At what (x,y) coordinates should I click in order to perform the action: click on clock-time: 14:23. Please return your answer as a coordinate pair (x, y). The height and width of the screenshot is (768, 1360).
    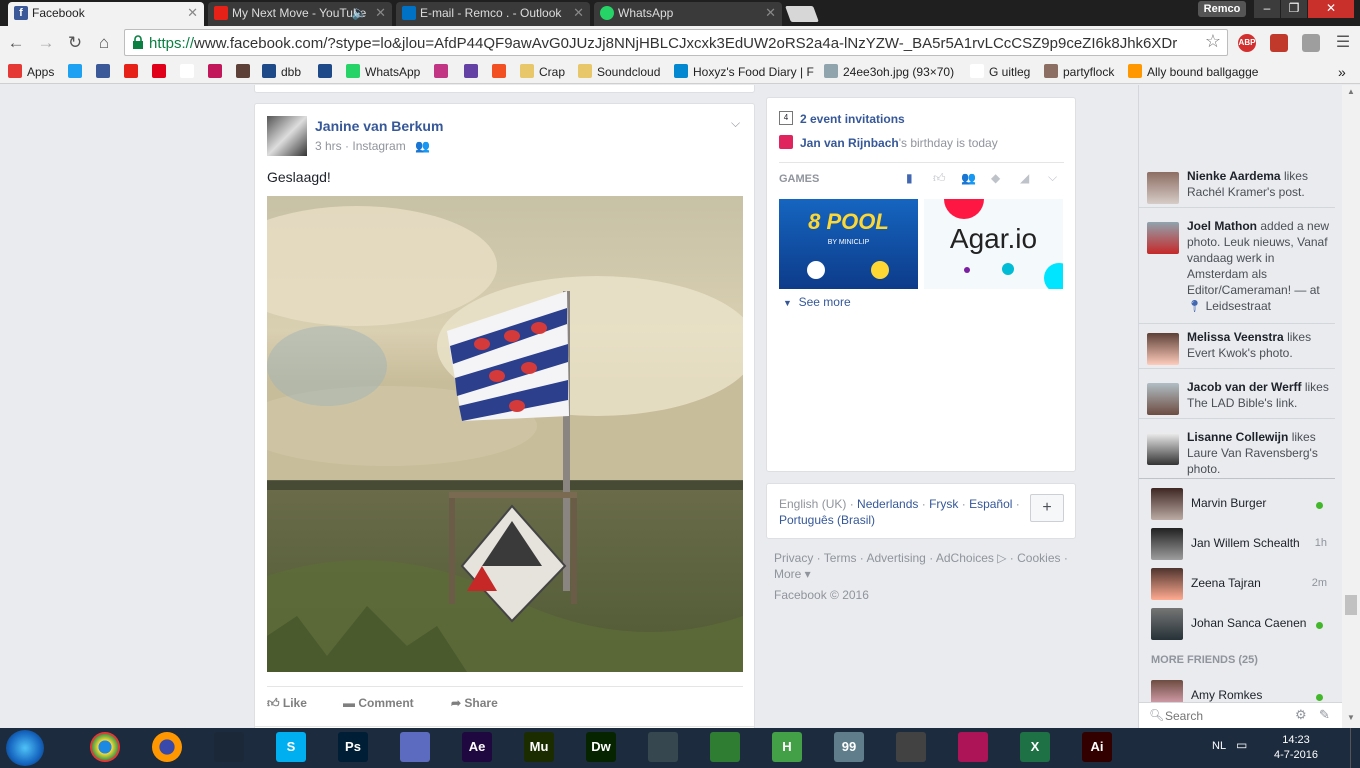
    Looking at the image, I should click on (1296, 740).